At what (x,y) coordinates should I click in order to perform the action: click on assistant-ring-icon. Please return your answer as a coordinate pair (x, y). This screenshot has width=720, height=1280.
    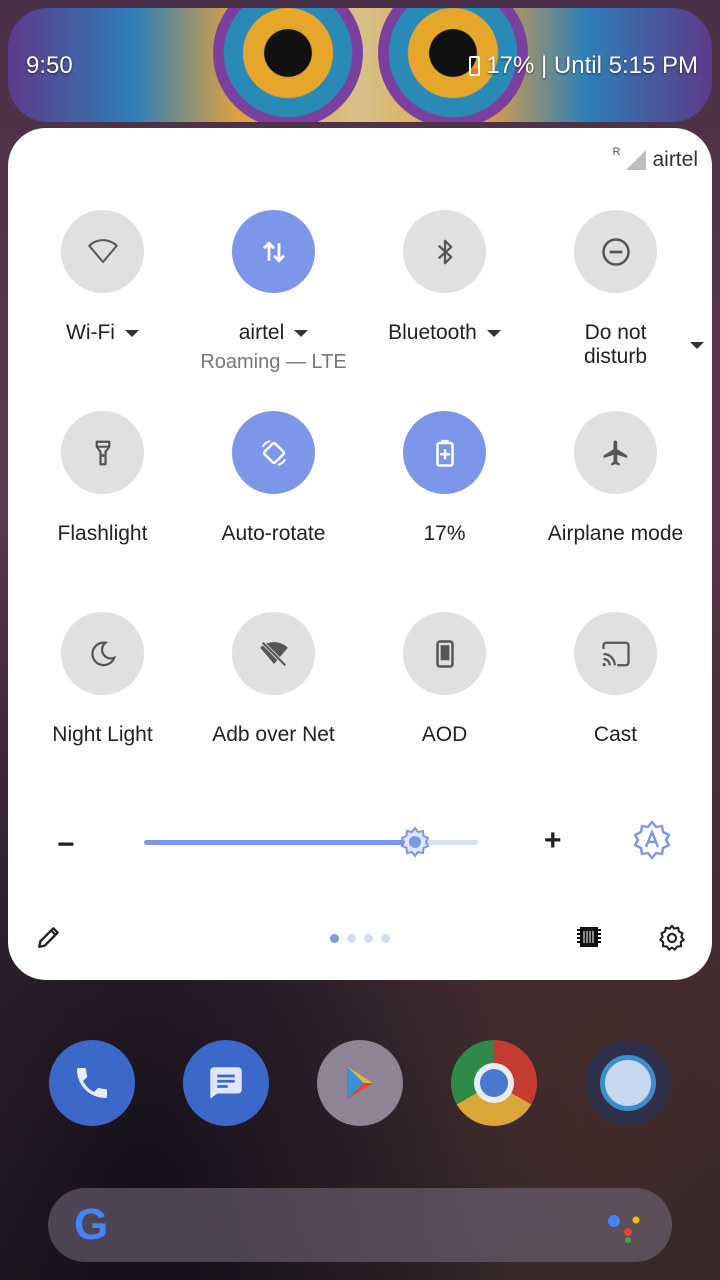
    Looking at the image, I should click on (628, 1083).